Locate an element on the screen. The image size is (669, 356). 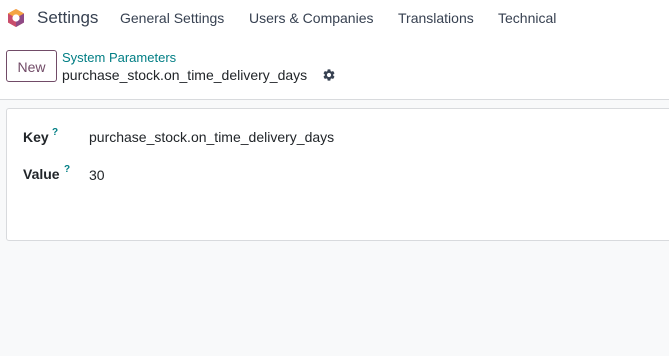
new-button: New is located at coordinates (31, 66).